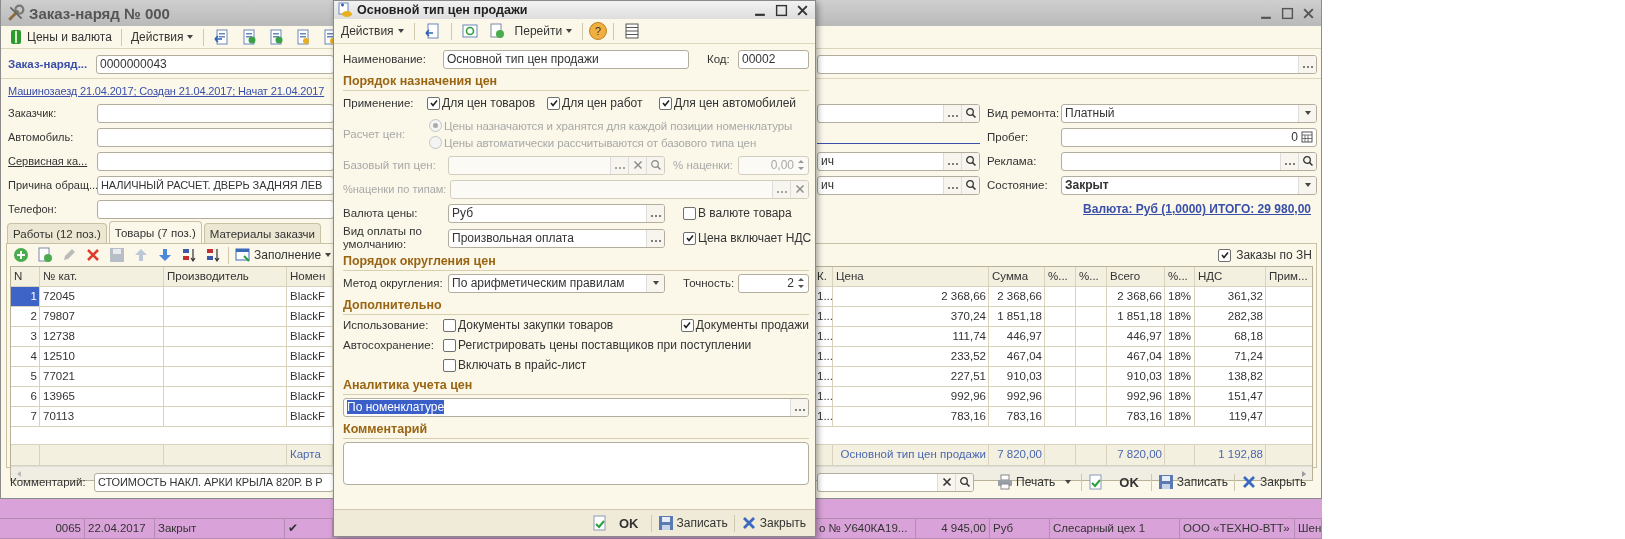 This screenshot has width=1625, height=539. What do you see at coordinates (442, 10) in the screenshot?
I see `window-title: Основной тип цен продажи` at bounding box center [442, 10].